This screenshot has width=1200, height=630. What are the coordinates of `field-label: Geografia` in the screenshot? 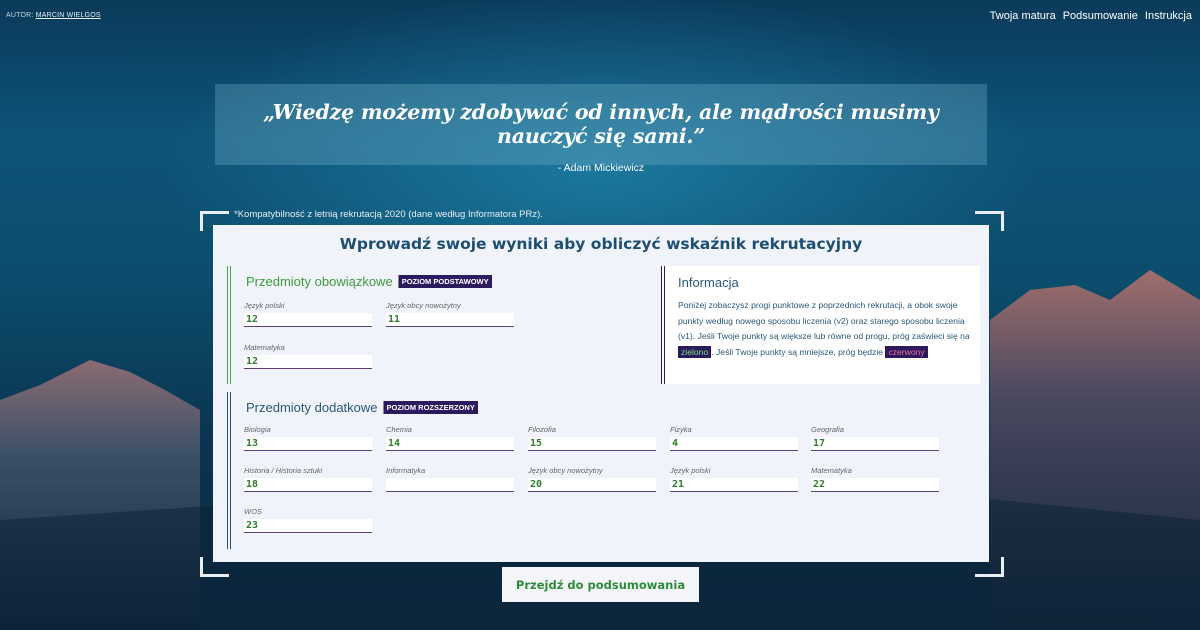 It's located at (827, 429).